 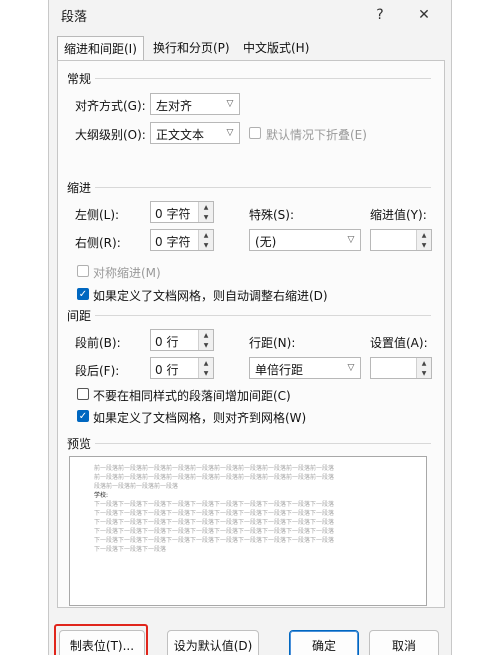 What do you see at coordinates (79, 188) in the screenshot?
I see `indent-heading: 缩进` at bounding box center [79, 188].